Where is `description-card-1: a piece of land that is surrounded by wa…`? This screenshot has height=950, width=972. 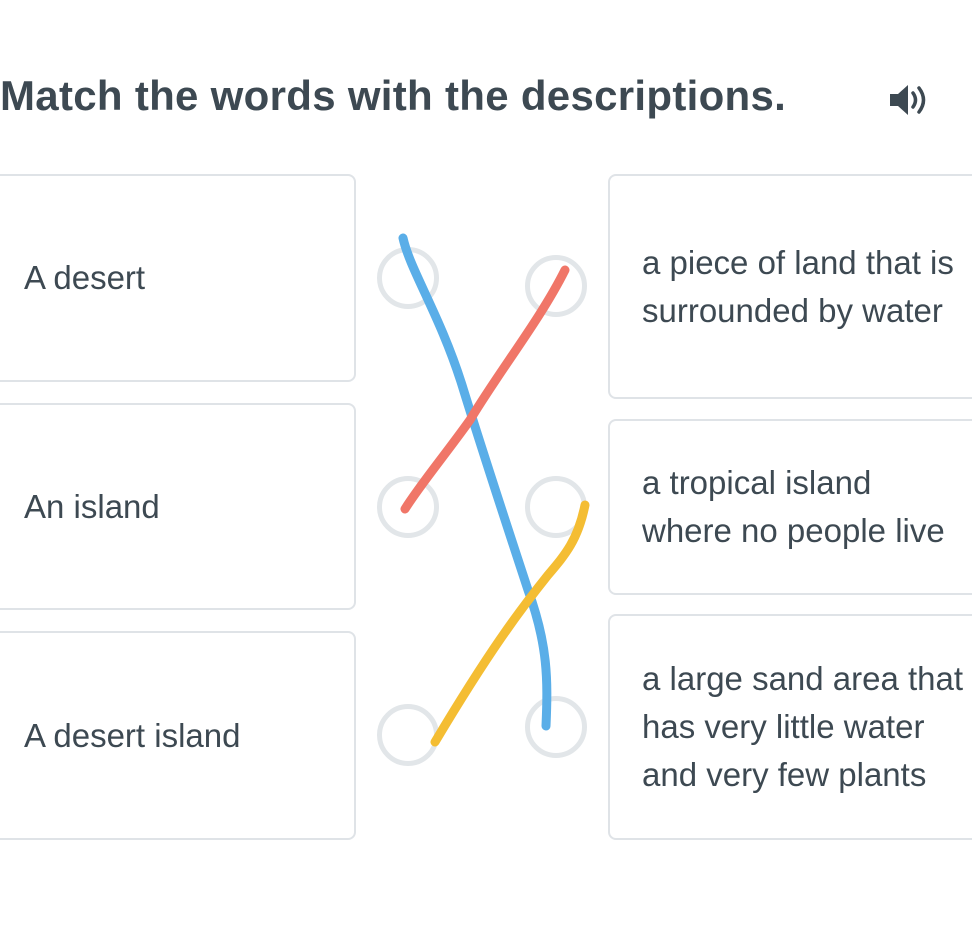 description-card-1: a piece of land that is surrounded by wa… is located at coordinates (790, 286).